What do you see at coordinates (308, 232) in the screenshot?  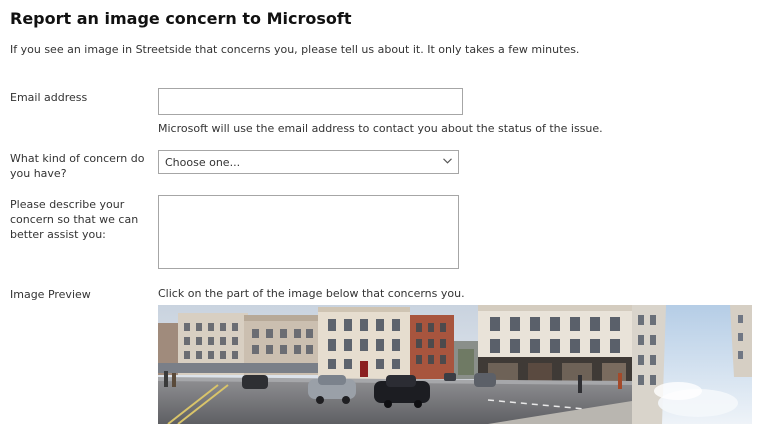 I see `description-field` at bounding box center [308, 232].